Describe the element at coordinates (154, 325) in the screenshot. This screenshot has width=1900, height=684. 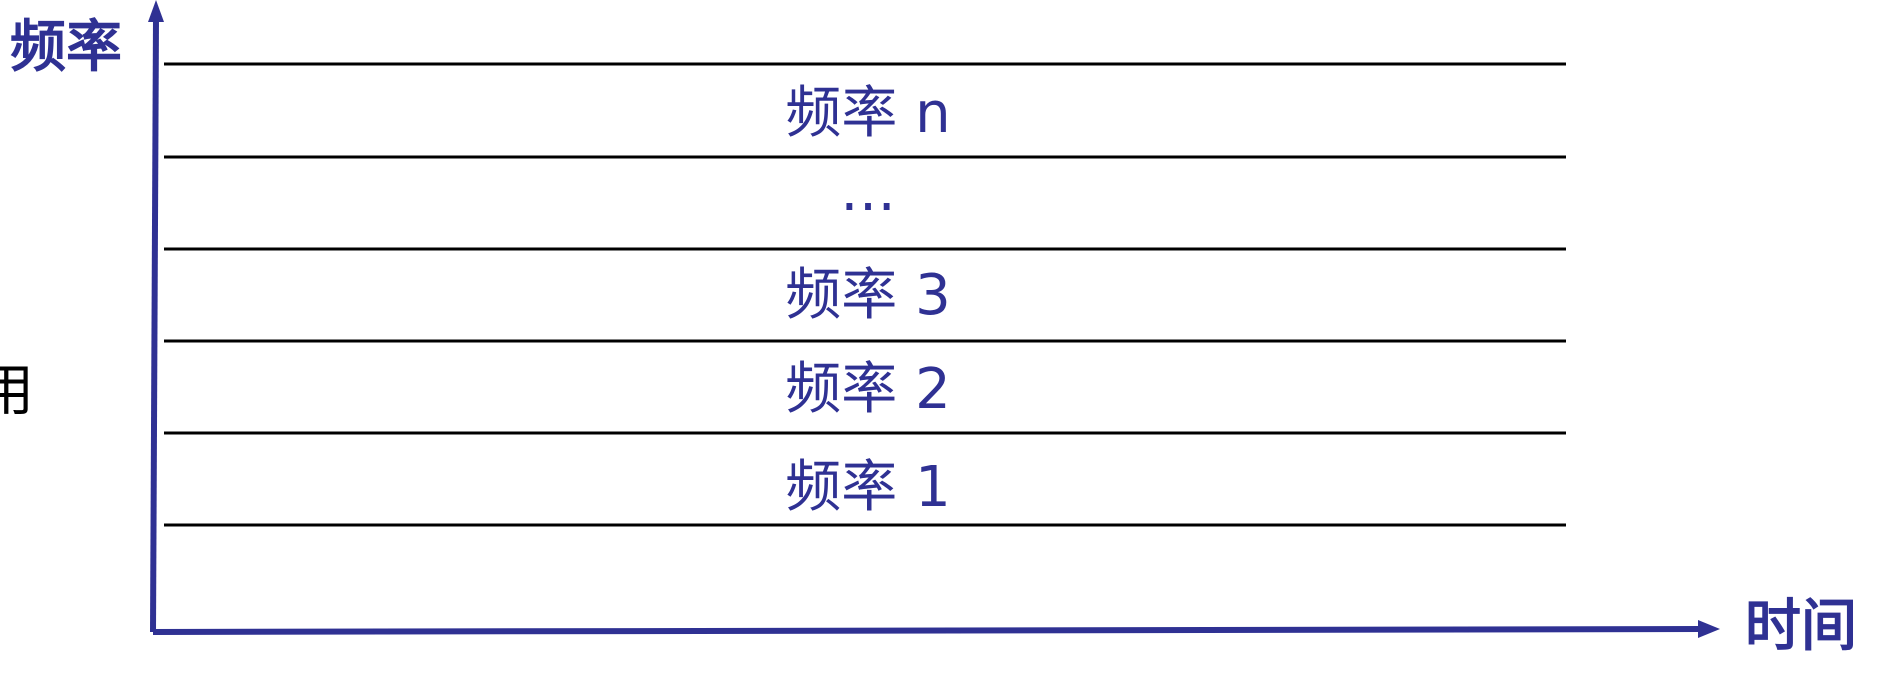
I see `y-axis-line` at that location.